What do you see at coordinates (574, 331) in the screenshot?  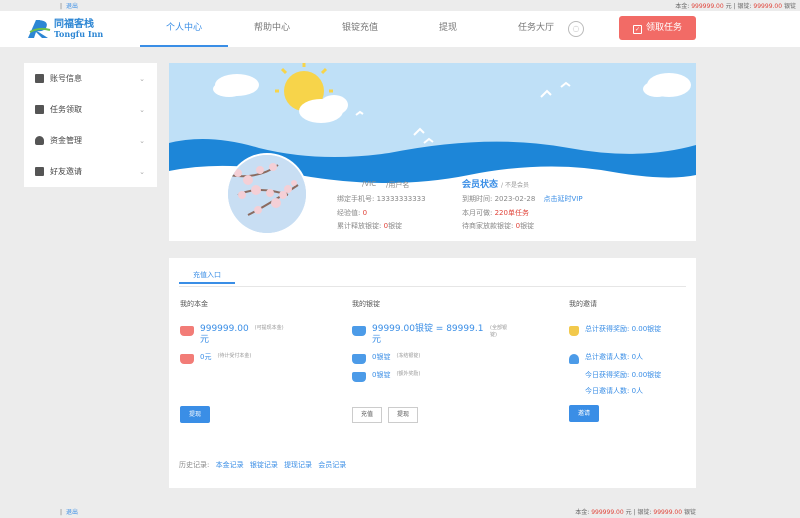 I see `gift-icon` at bounding box center [574, 331].